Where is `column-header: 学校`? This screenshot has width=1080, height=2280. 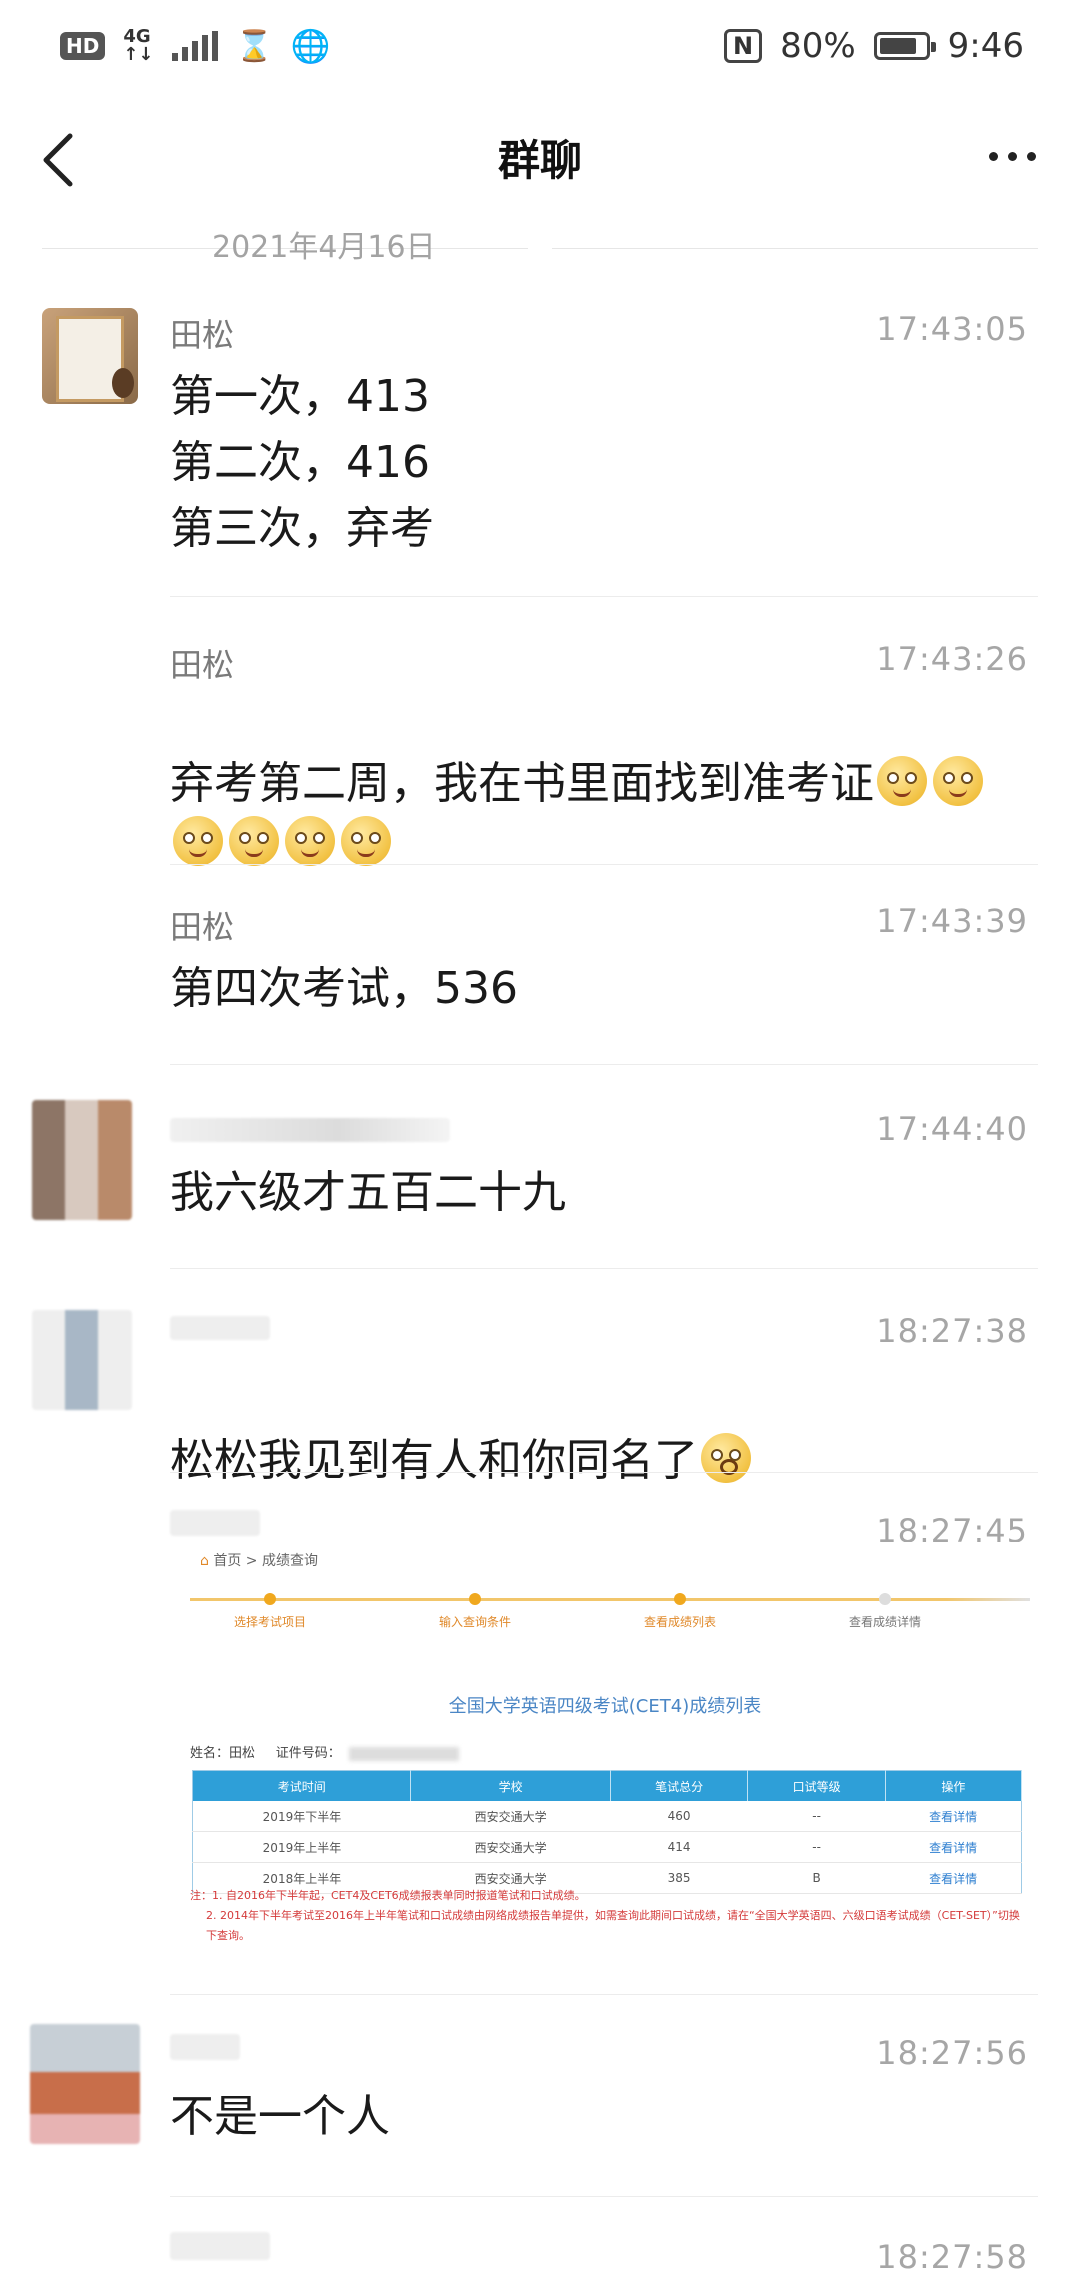 column-header: 学校 is located at coordinates (510, 1785).